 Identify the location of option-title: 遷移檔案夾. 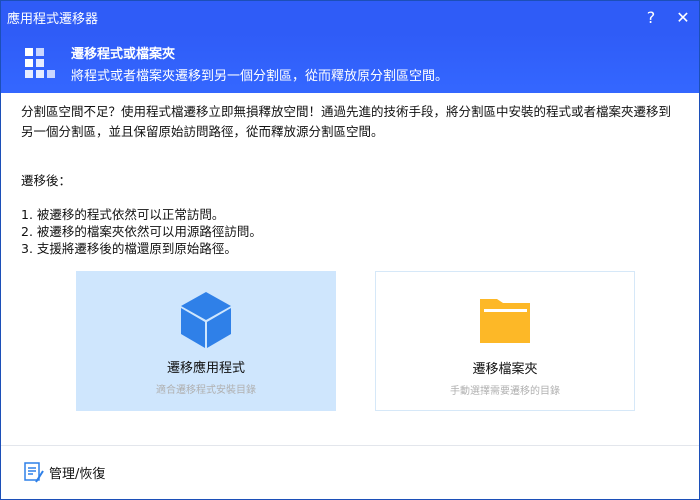
(505, 369).